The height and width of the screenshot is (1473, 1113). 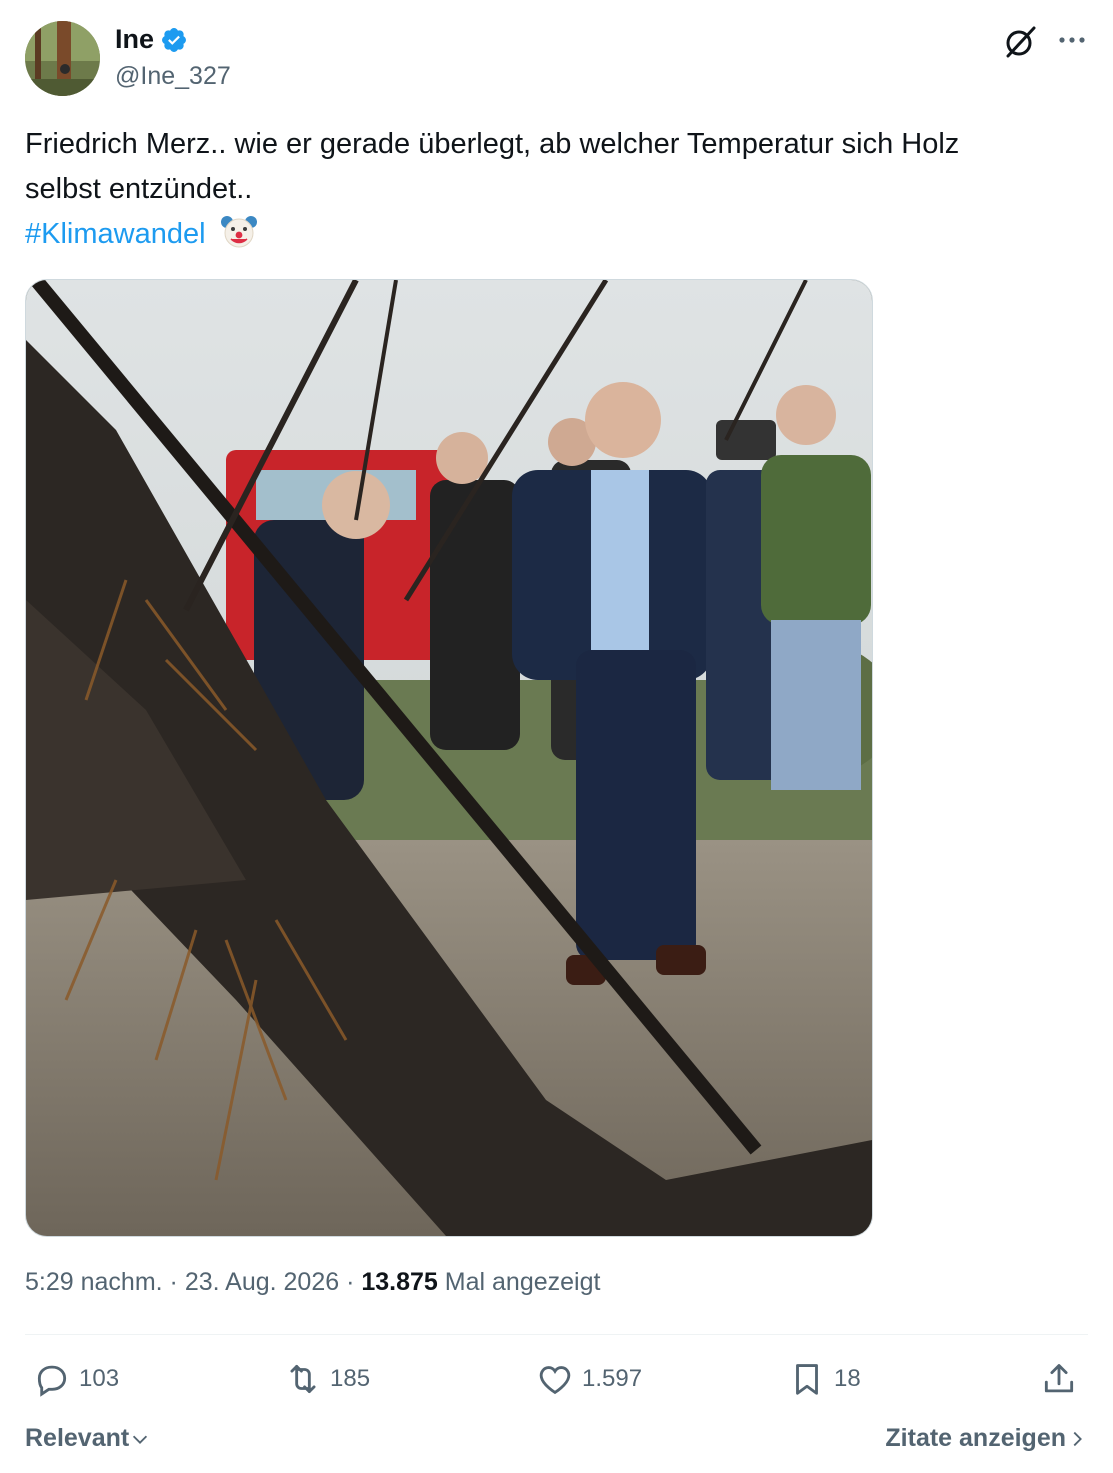 I want to click on bookmark-count: 18, so click(x=847, y=1378).